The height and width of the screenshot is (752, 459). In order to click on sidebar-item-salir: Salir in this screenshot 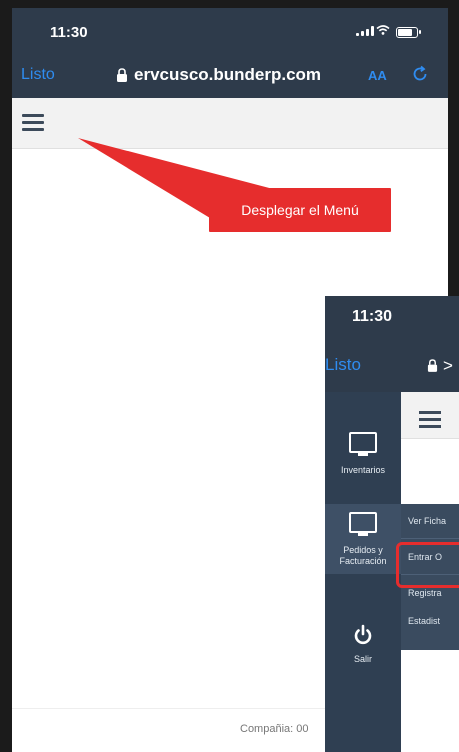, I will do `click(363, 654)`.